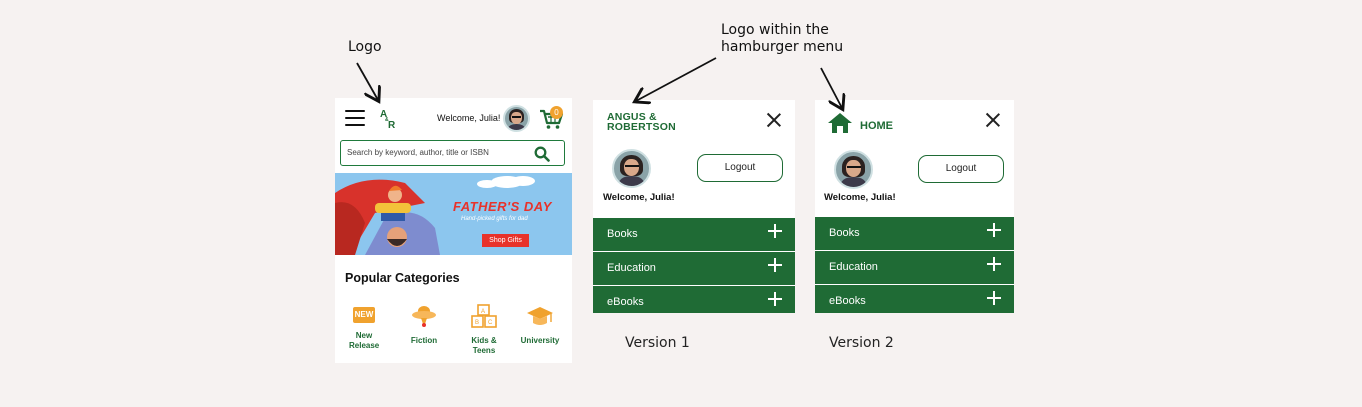 This screenshot has width=1362, height=407. What do you see at coordinates (355, 118) in the screenshot?
I see `hamburger-menu-icon` at bounding box center [355, 118].